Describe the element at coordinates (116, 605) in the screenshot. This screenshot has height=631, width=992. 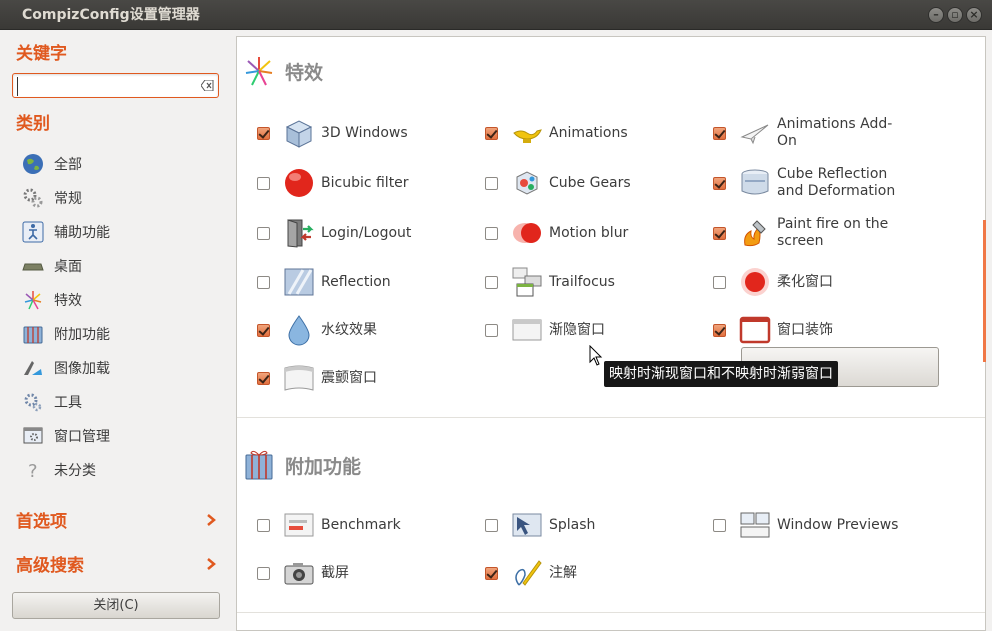
I see `close-button: 关闭(C)` at that location.